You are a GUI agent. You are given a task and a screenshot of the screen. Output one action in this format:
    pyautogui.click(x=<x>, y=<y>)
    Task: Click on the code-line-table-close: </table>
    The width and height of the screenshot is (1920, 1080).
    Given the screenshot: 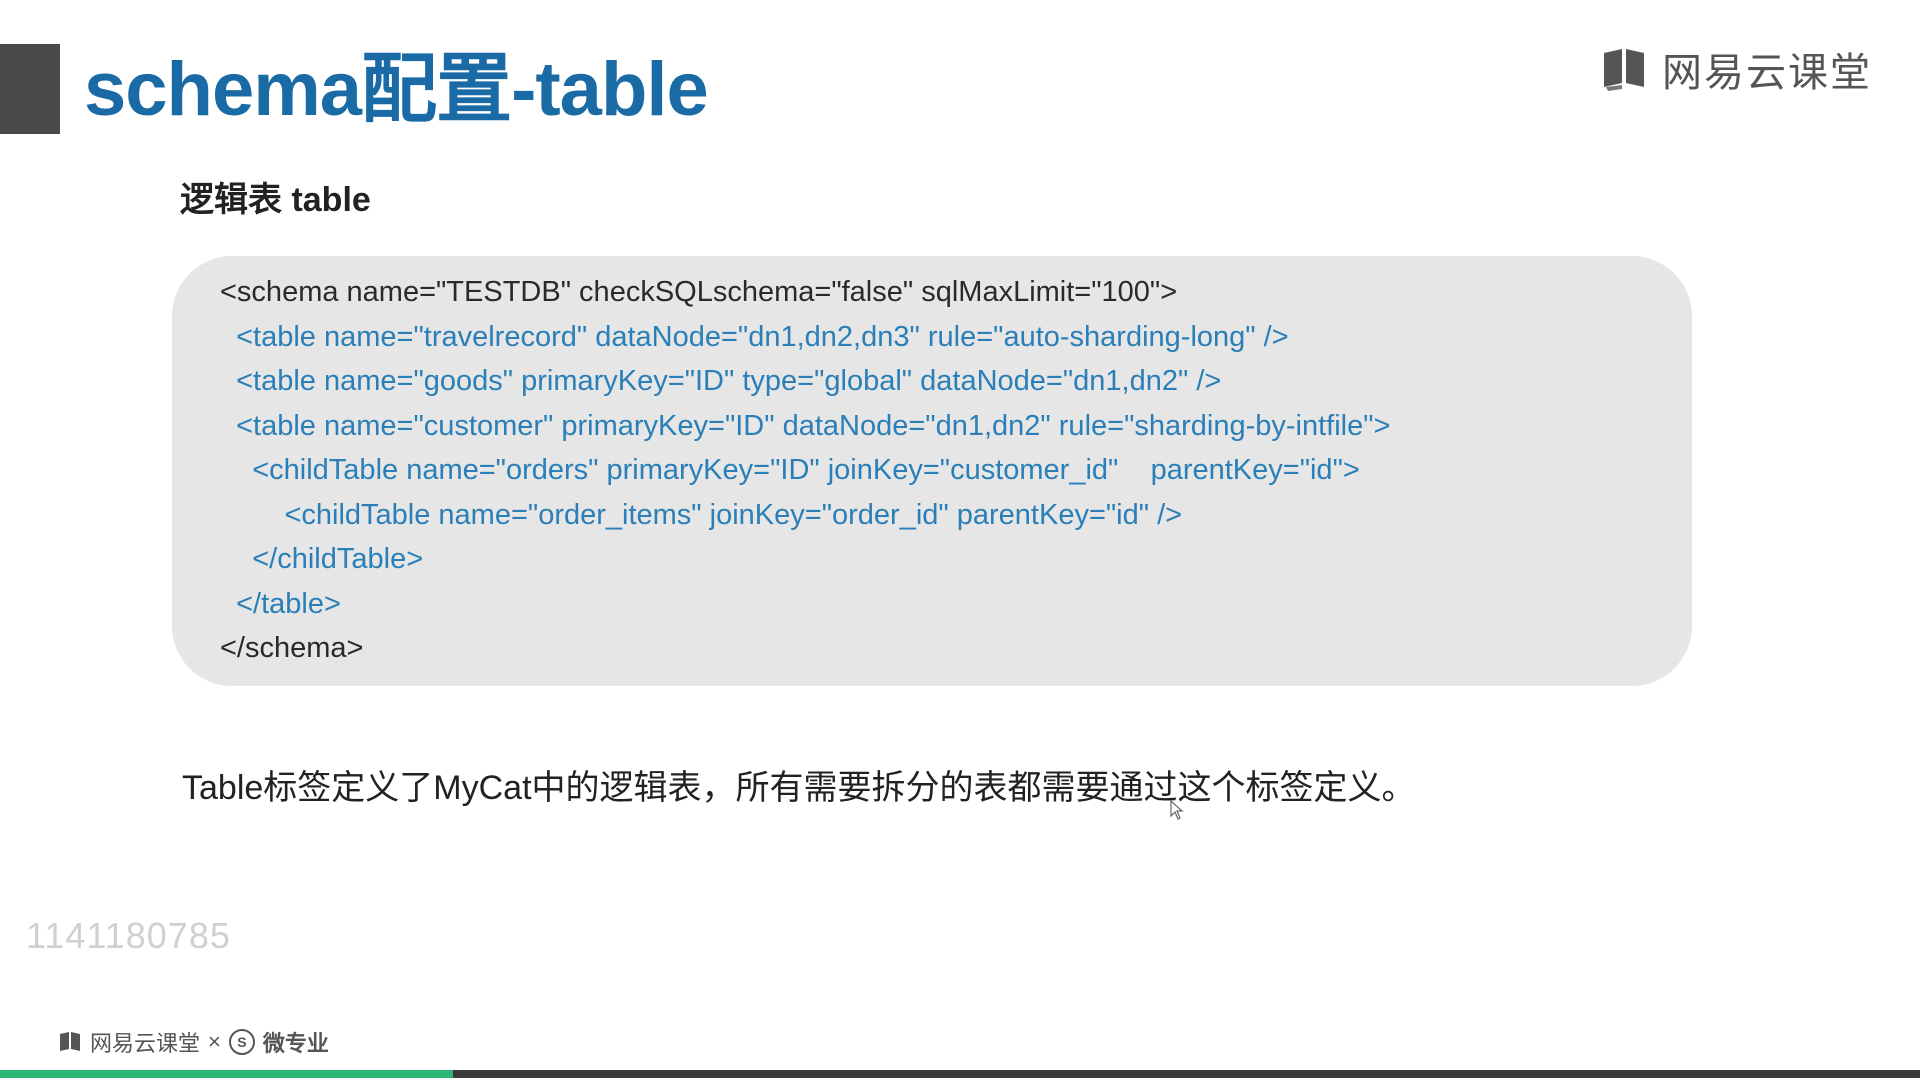 What is the action you would take?
    pyautogui.click(x=280, y=603)
    